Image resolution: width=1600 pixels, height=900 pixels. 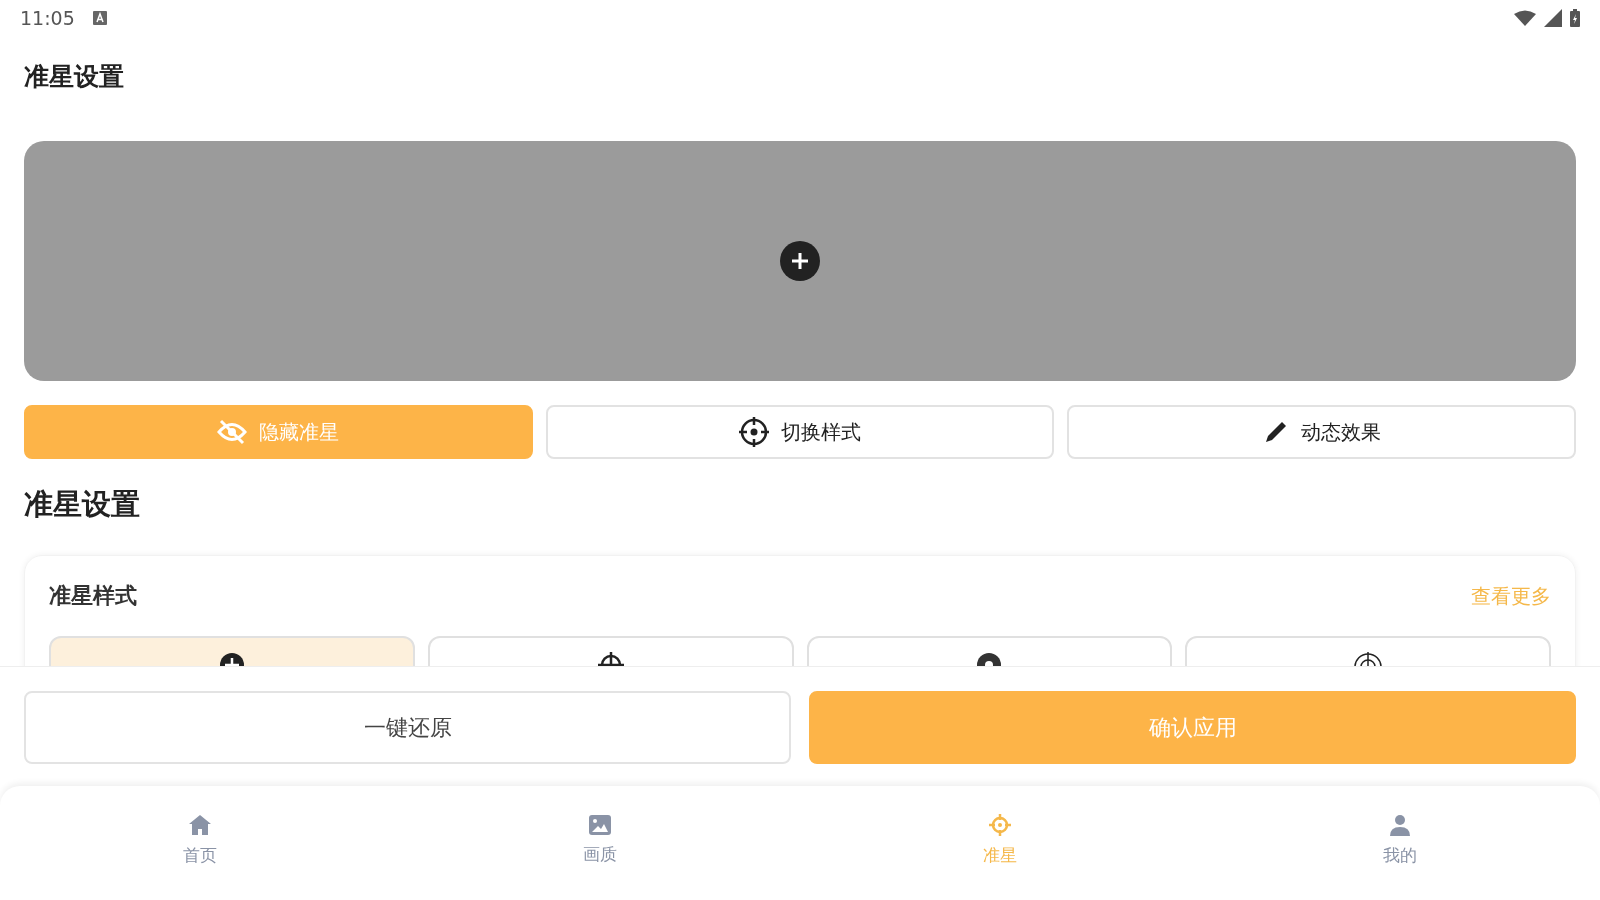 I want to click on image-icon, so click(x=600, y=824).